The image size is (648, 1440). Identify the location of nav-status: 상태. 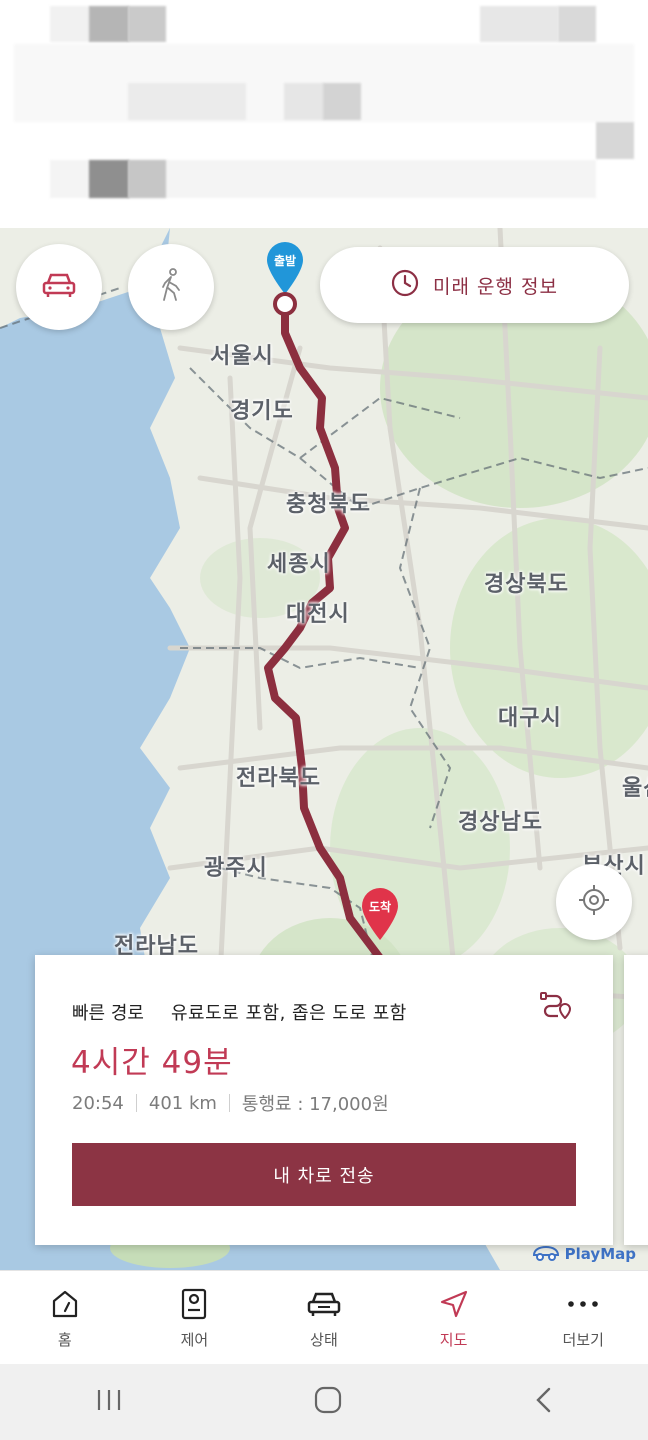
(324, 1317).